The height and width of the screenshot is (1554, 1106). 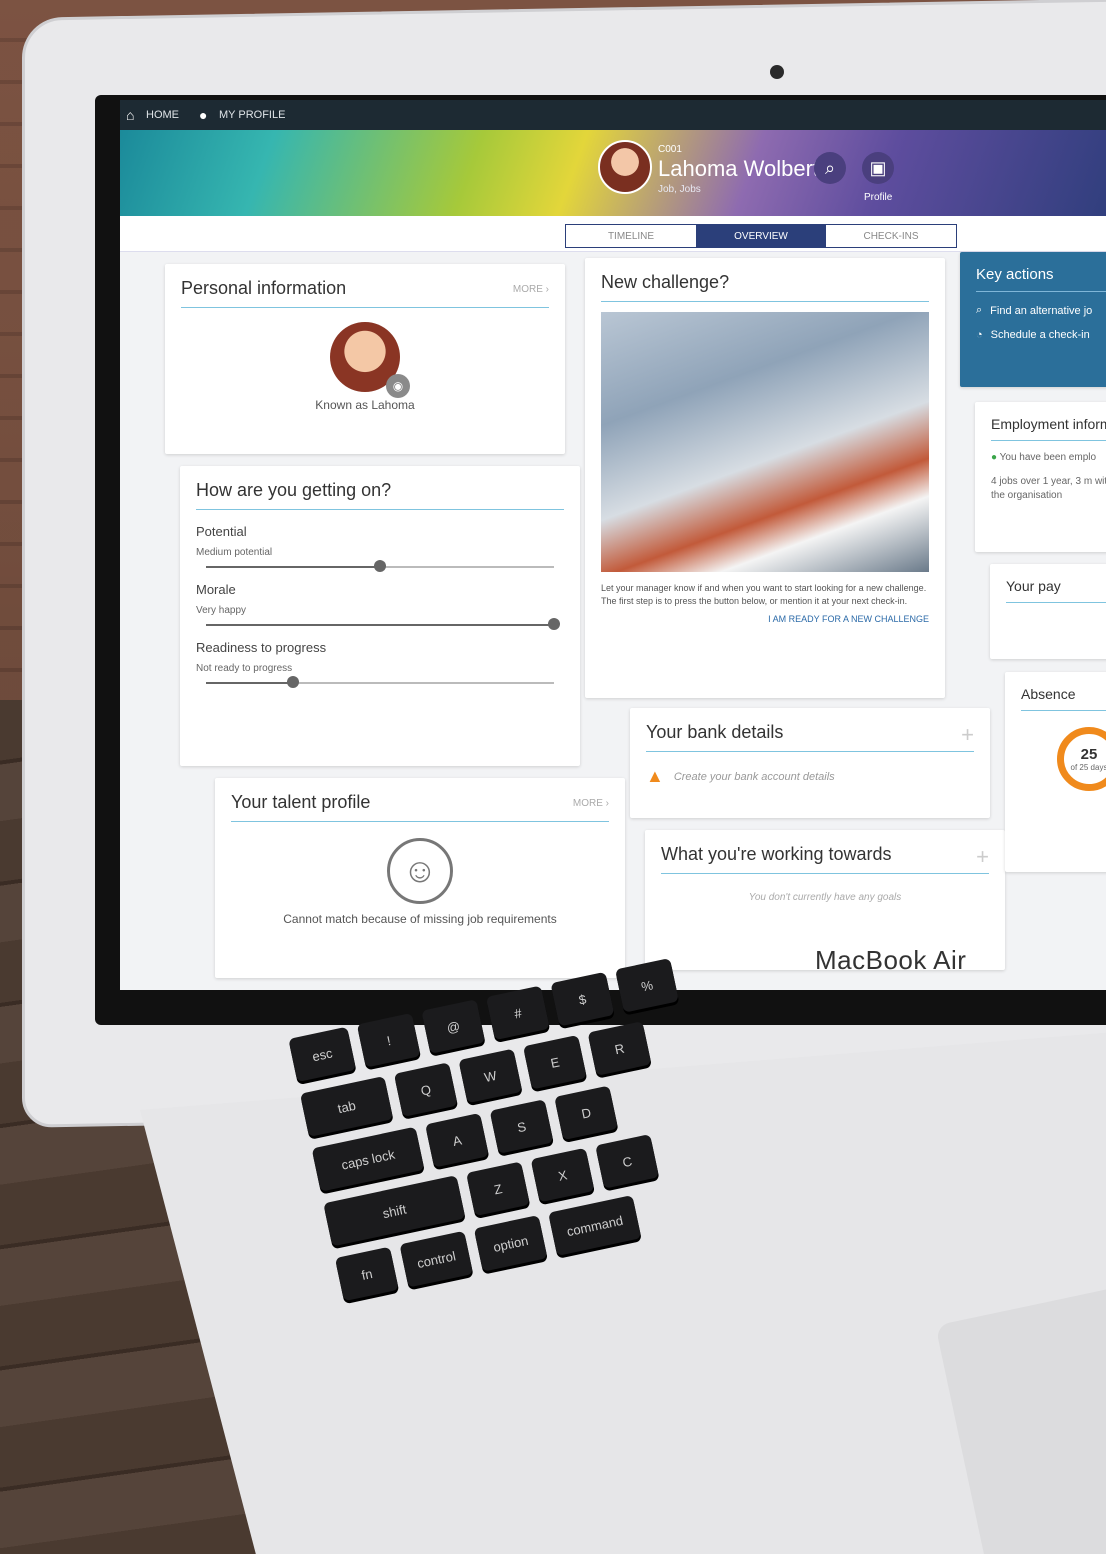 What do you see at coordinates (130, 115) in the screenshot?
I see `home-icon: ⌂` at bounding box center [130, 115].